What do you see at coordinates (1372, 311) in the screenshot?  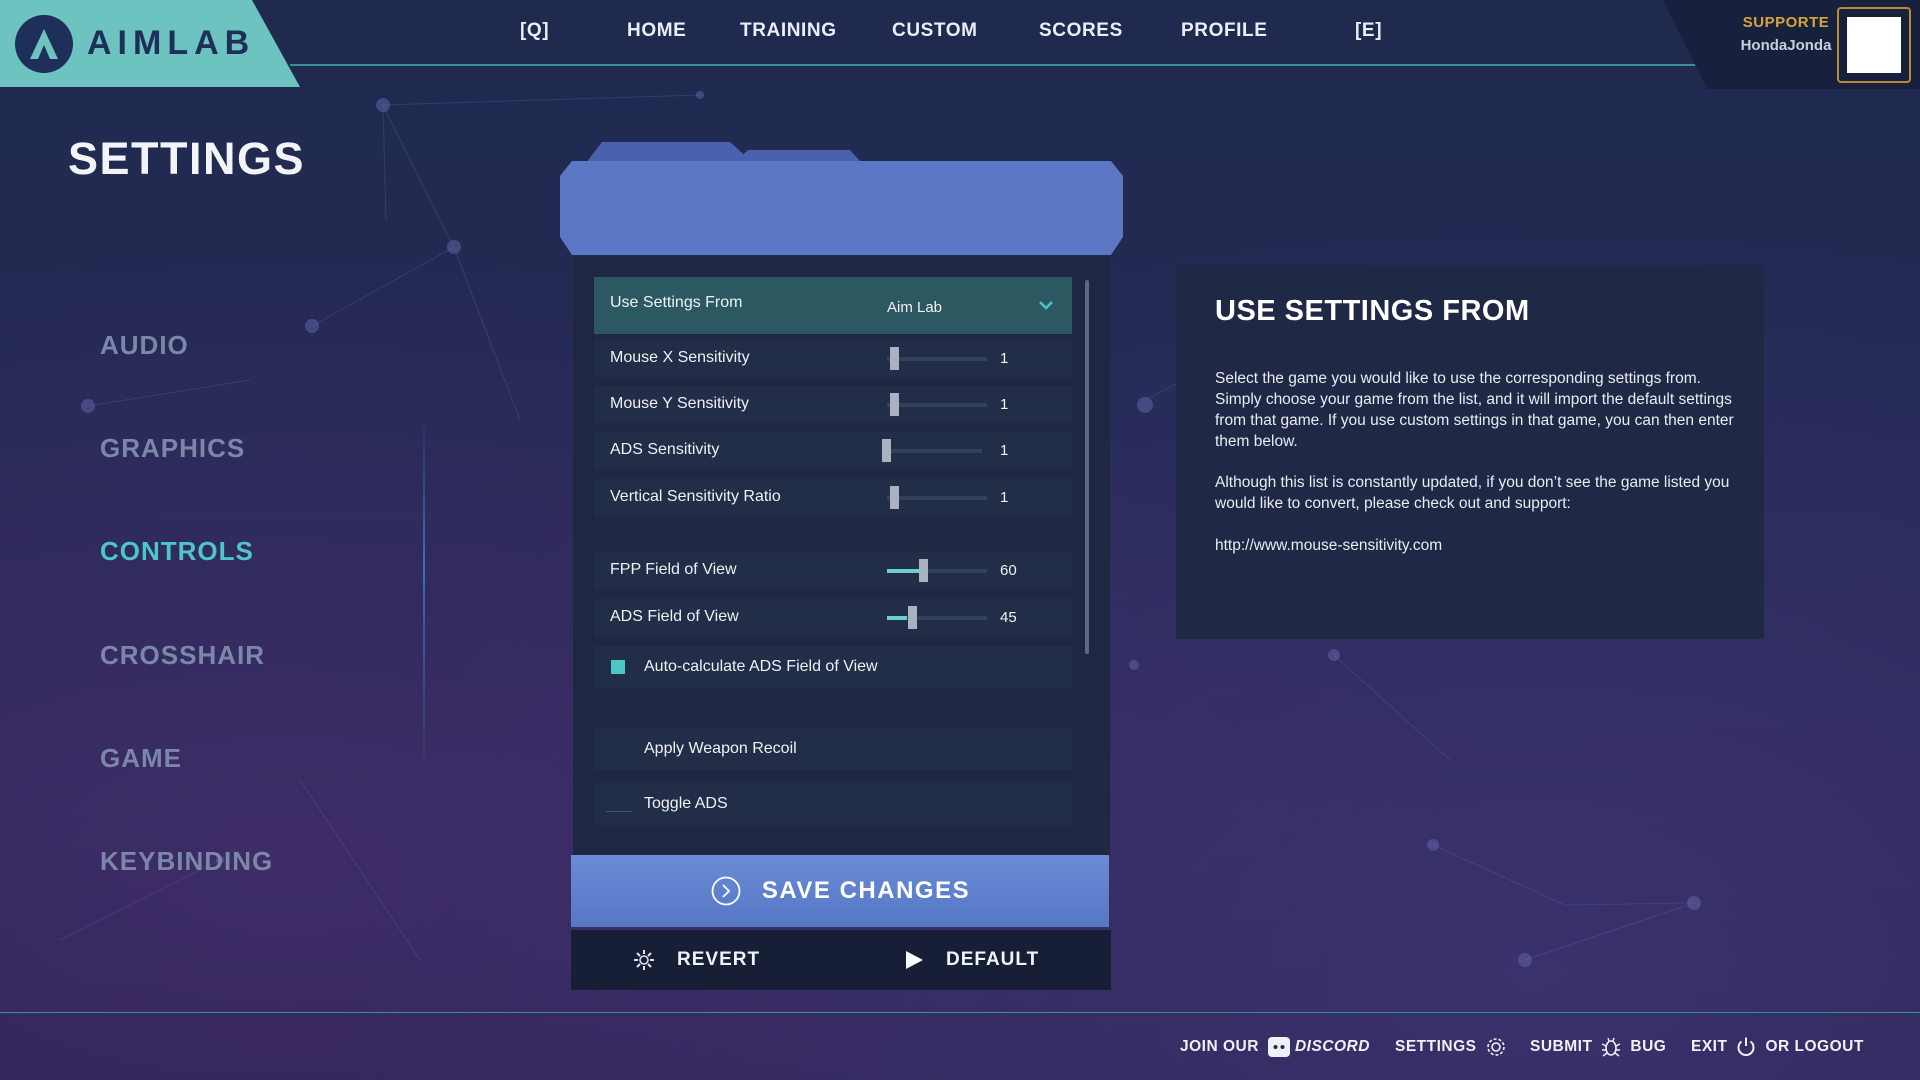 I see `info-title: USE SETTINGS FROM` at bounding box center [1372, 311].